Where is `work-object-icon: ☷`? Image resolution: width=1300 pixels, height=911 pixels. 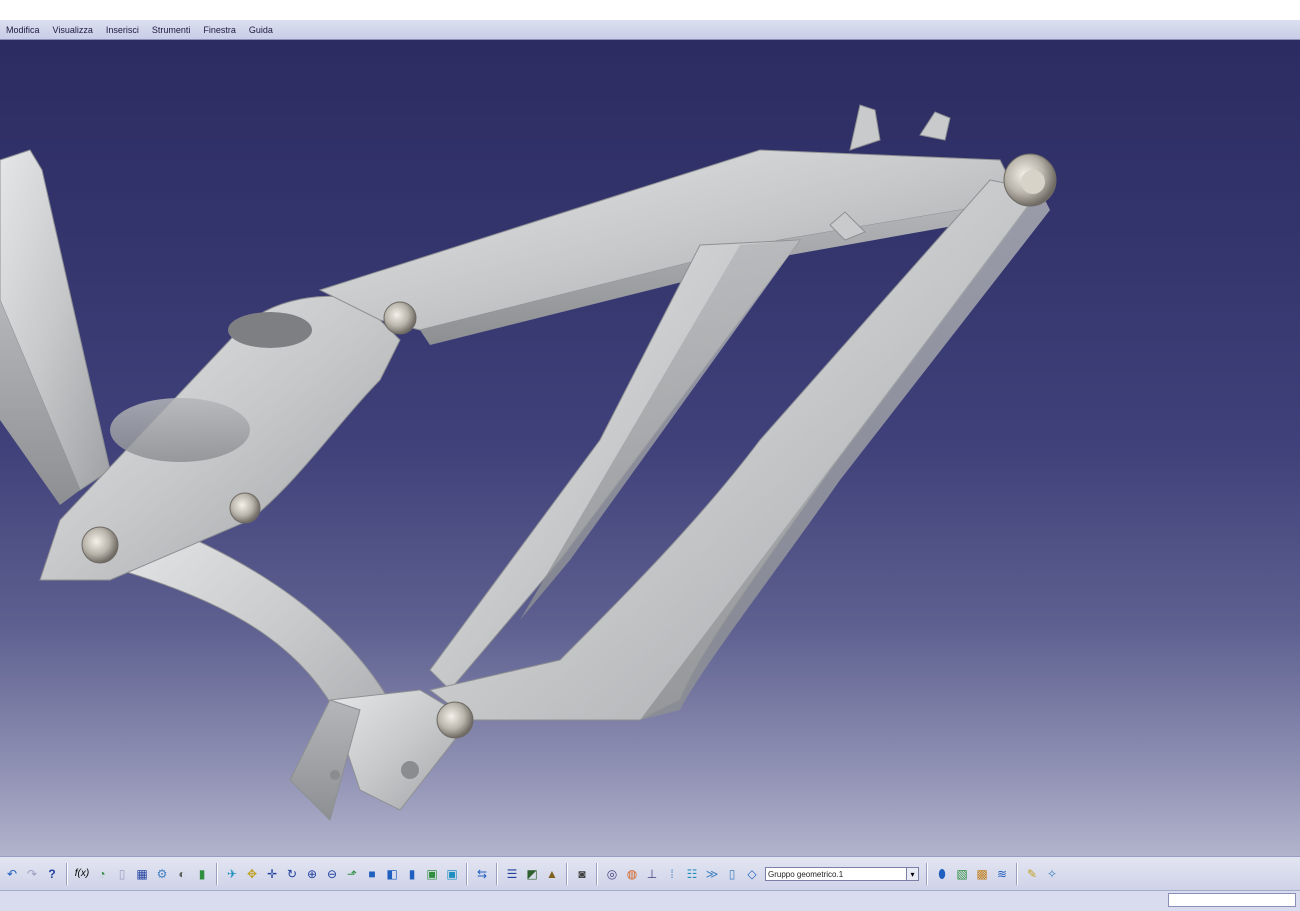 work-object-icon: ☷ is located at coordinates (692, 874).